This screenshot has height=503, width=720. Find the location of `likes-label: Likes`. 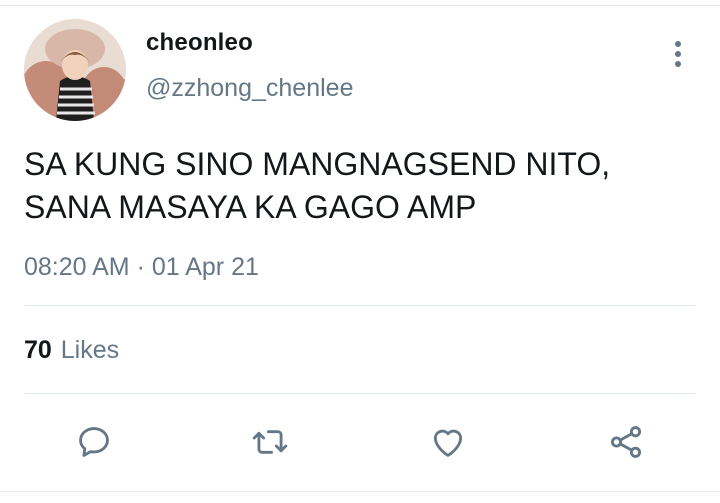

likes-label: Likes is located at coordinates (90, 350).